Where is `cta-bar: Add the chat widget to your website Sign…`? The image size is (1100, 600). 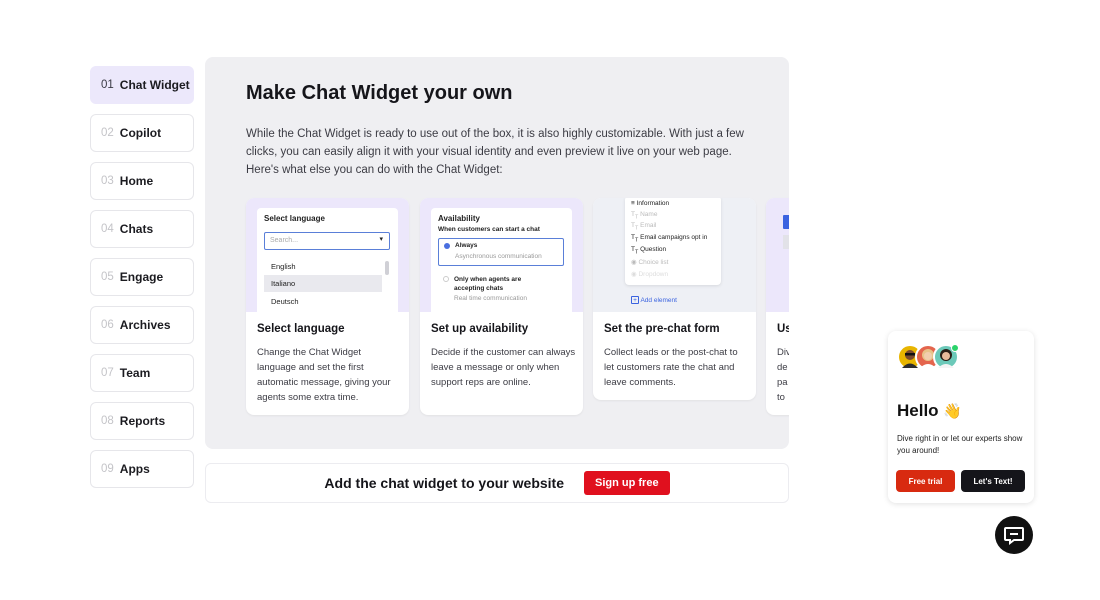
cta-bar: Add the chat widget to your website Sign… is located at coordinates (497, 483).